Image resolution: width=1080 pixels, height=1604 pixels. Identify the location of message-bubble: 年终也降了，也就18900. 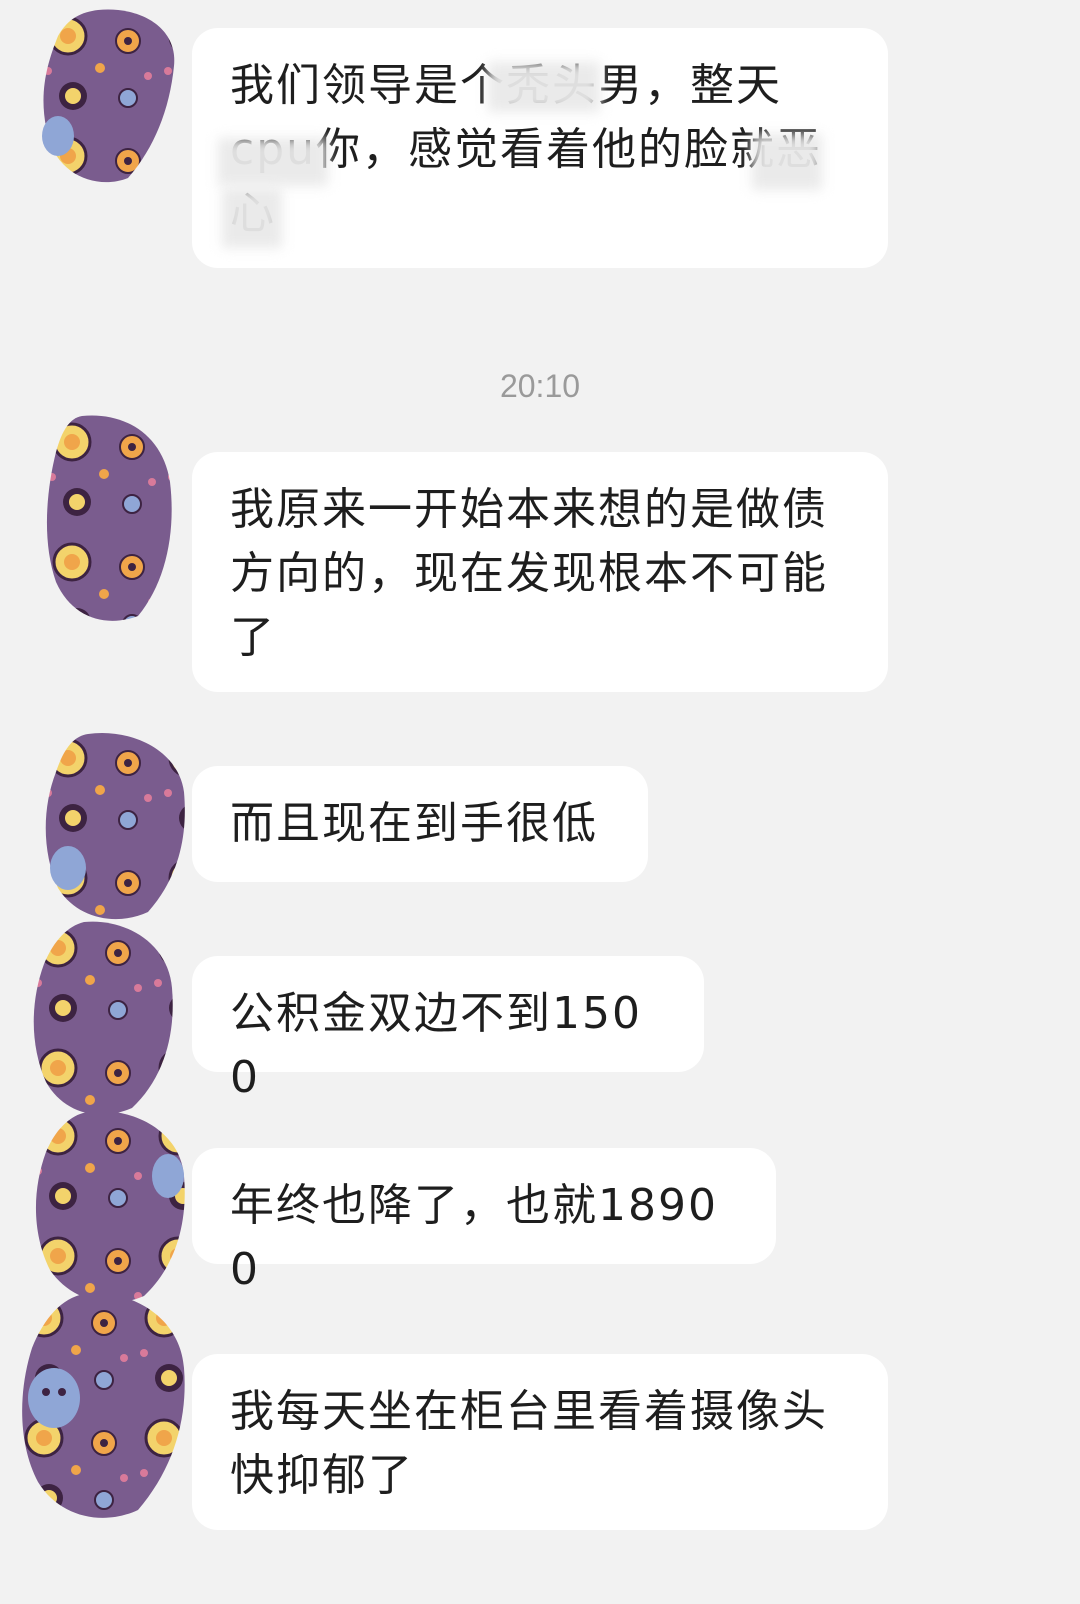
(484, 1221).